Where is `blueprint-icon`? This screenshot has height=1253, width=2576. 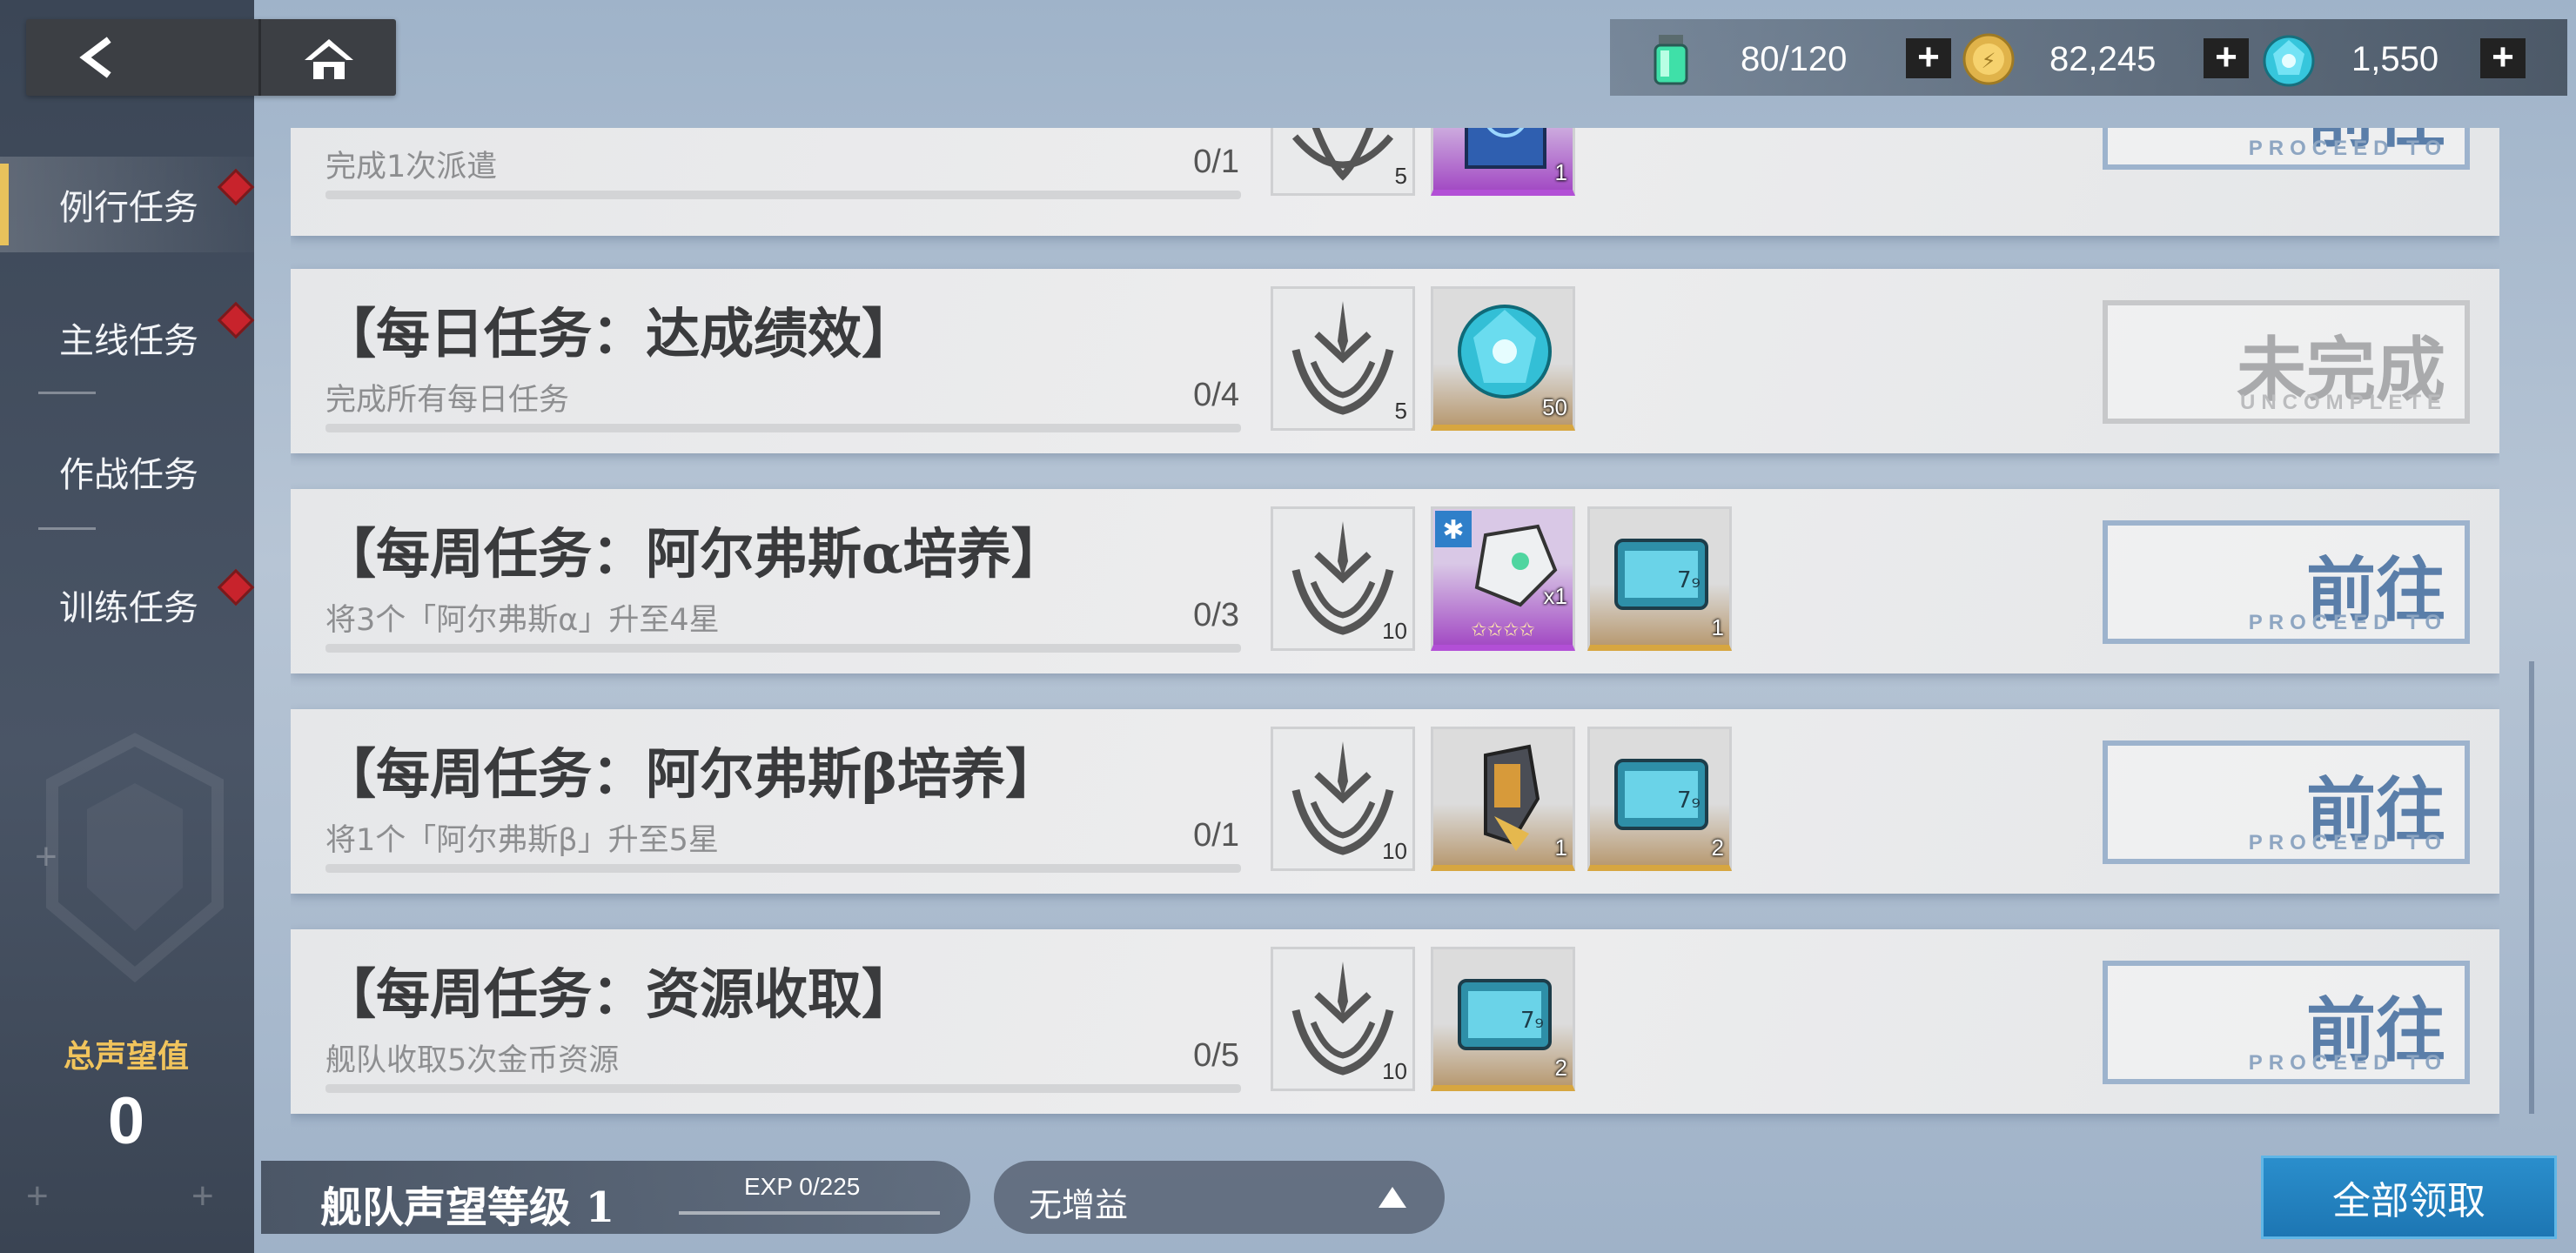
blueprint-icon is located at coordinates (1506, 148).